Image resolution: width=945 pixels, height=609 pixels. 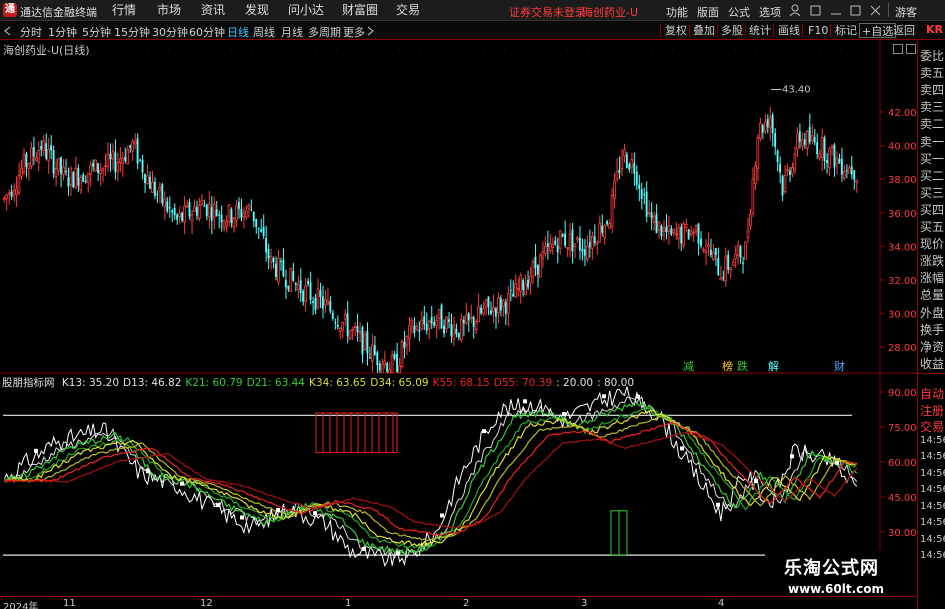 I want to click on menu-news: 资讯, so click(x=213, y=10).